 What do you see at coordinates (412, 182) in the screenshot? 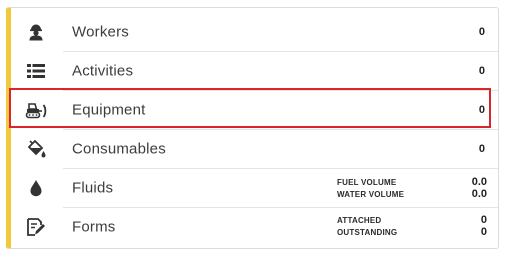
I see `fuel-volume: FUEL VOLUME 0.0` at bounding box center [412, 182].